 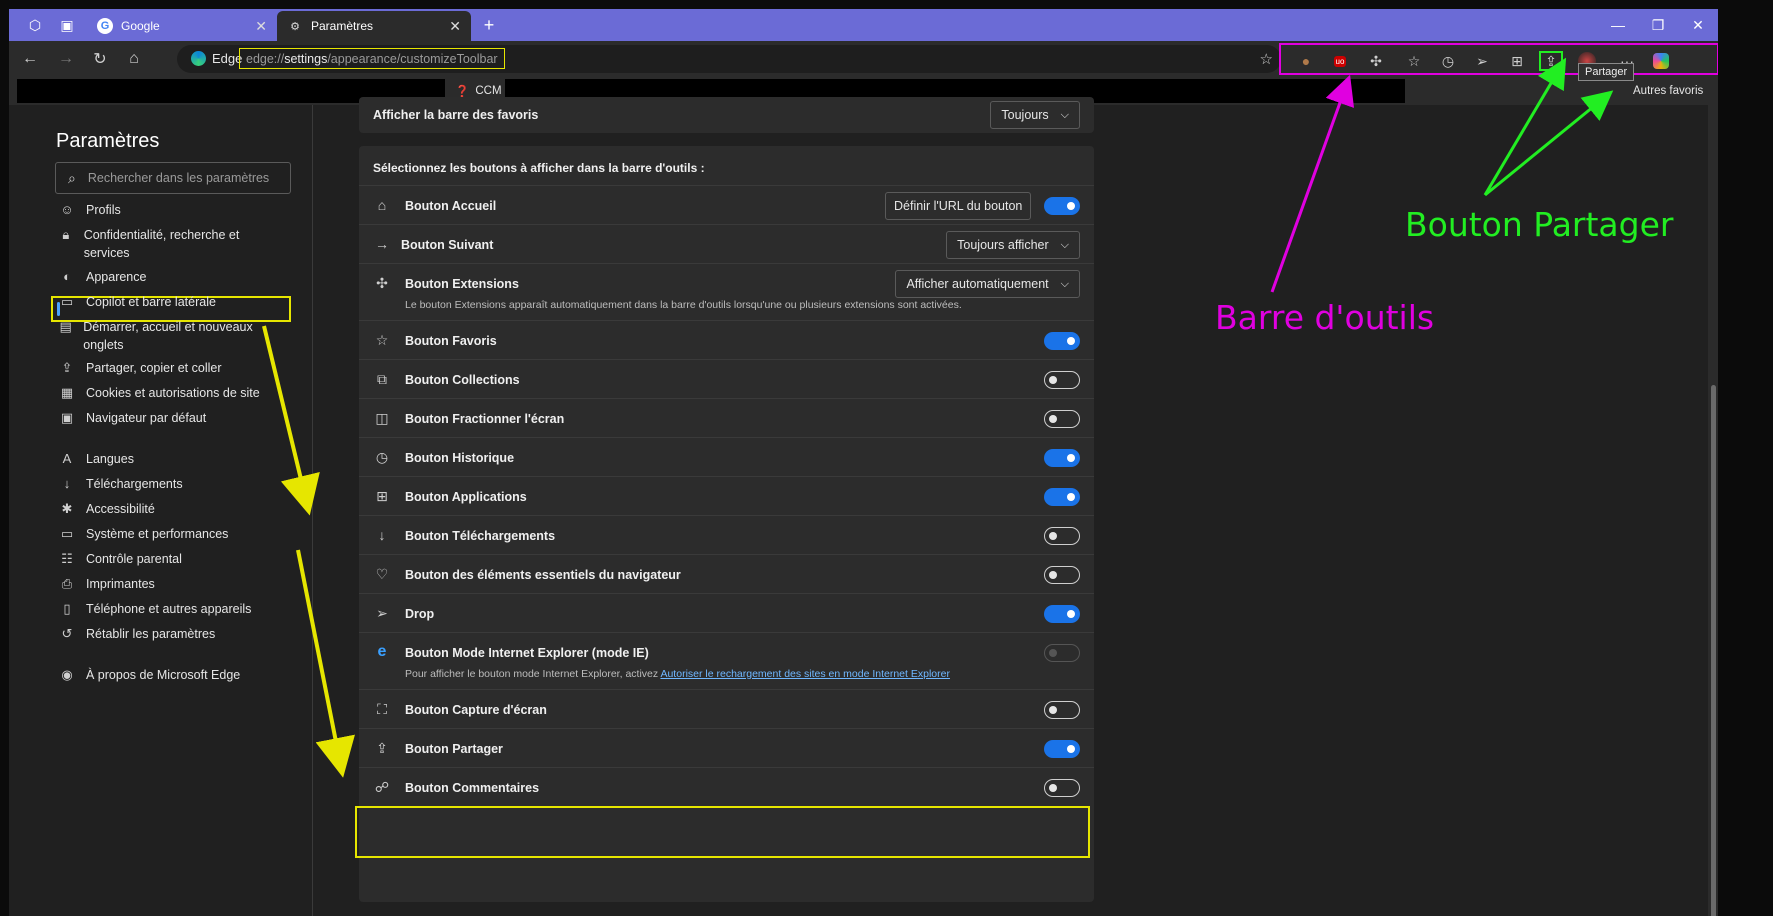 What do you see at coordinates (67, 633) in the screenshot?
I see `reset-icon: ↺` at bounding box center [67, 633].